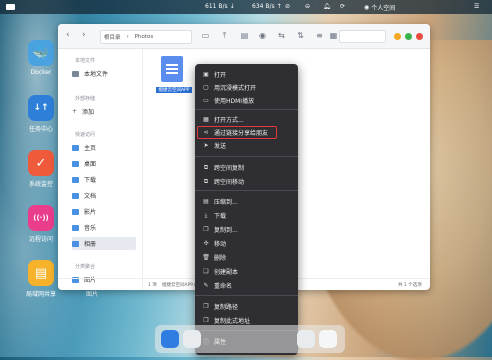  I want to click on menu-item-hdmi: ▭ 使用HDMI播放, so click(246, 100).